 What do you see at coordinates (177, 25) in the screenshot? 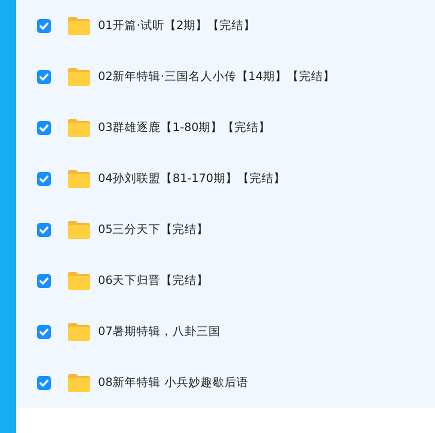
I see `folder-name: 01开篇·试听【2期】【完结】` at bounding box center [177, 25].